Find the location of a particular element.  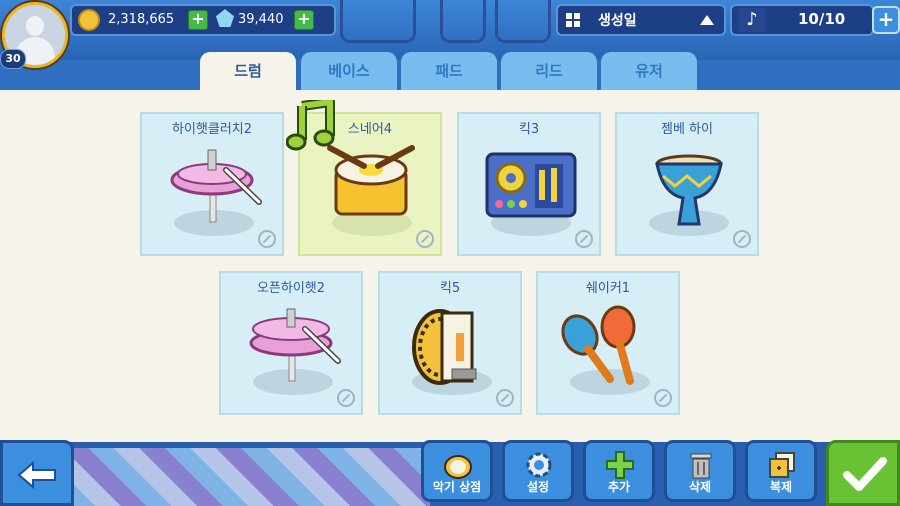

instrument-name: 하이햇클러치2 is located at coordinates (212, 129).